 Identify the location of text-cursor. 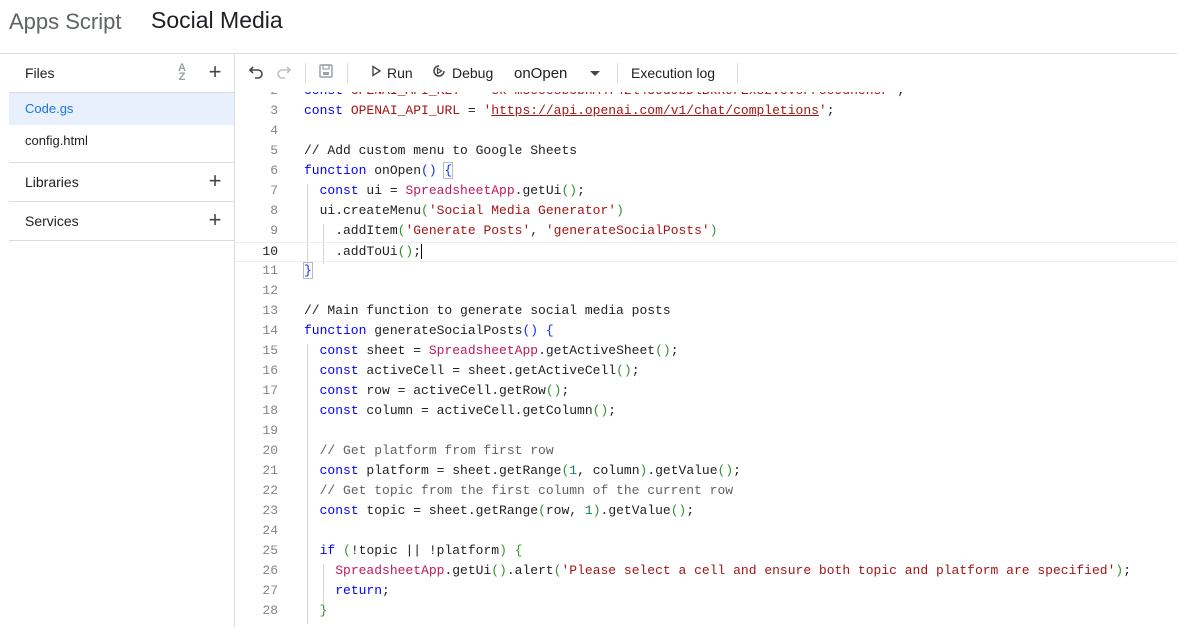
(422, 252).